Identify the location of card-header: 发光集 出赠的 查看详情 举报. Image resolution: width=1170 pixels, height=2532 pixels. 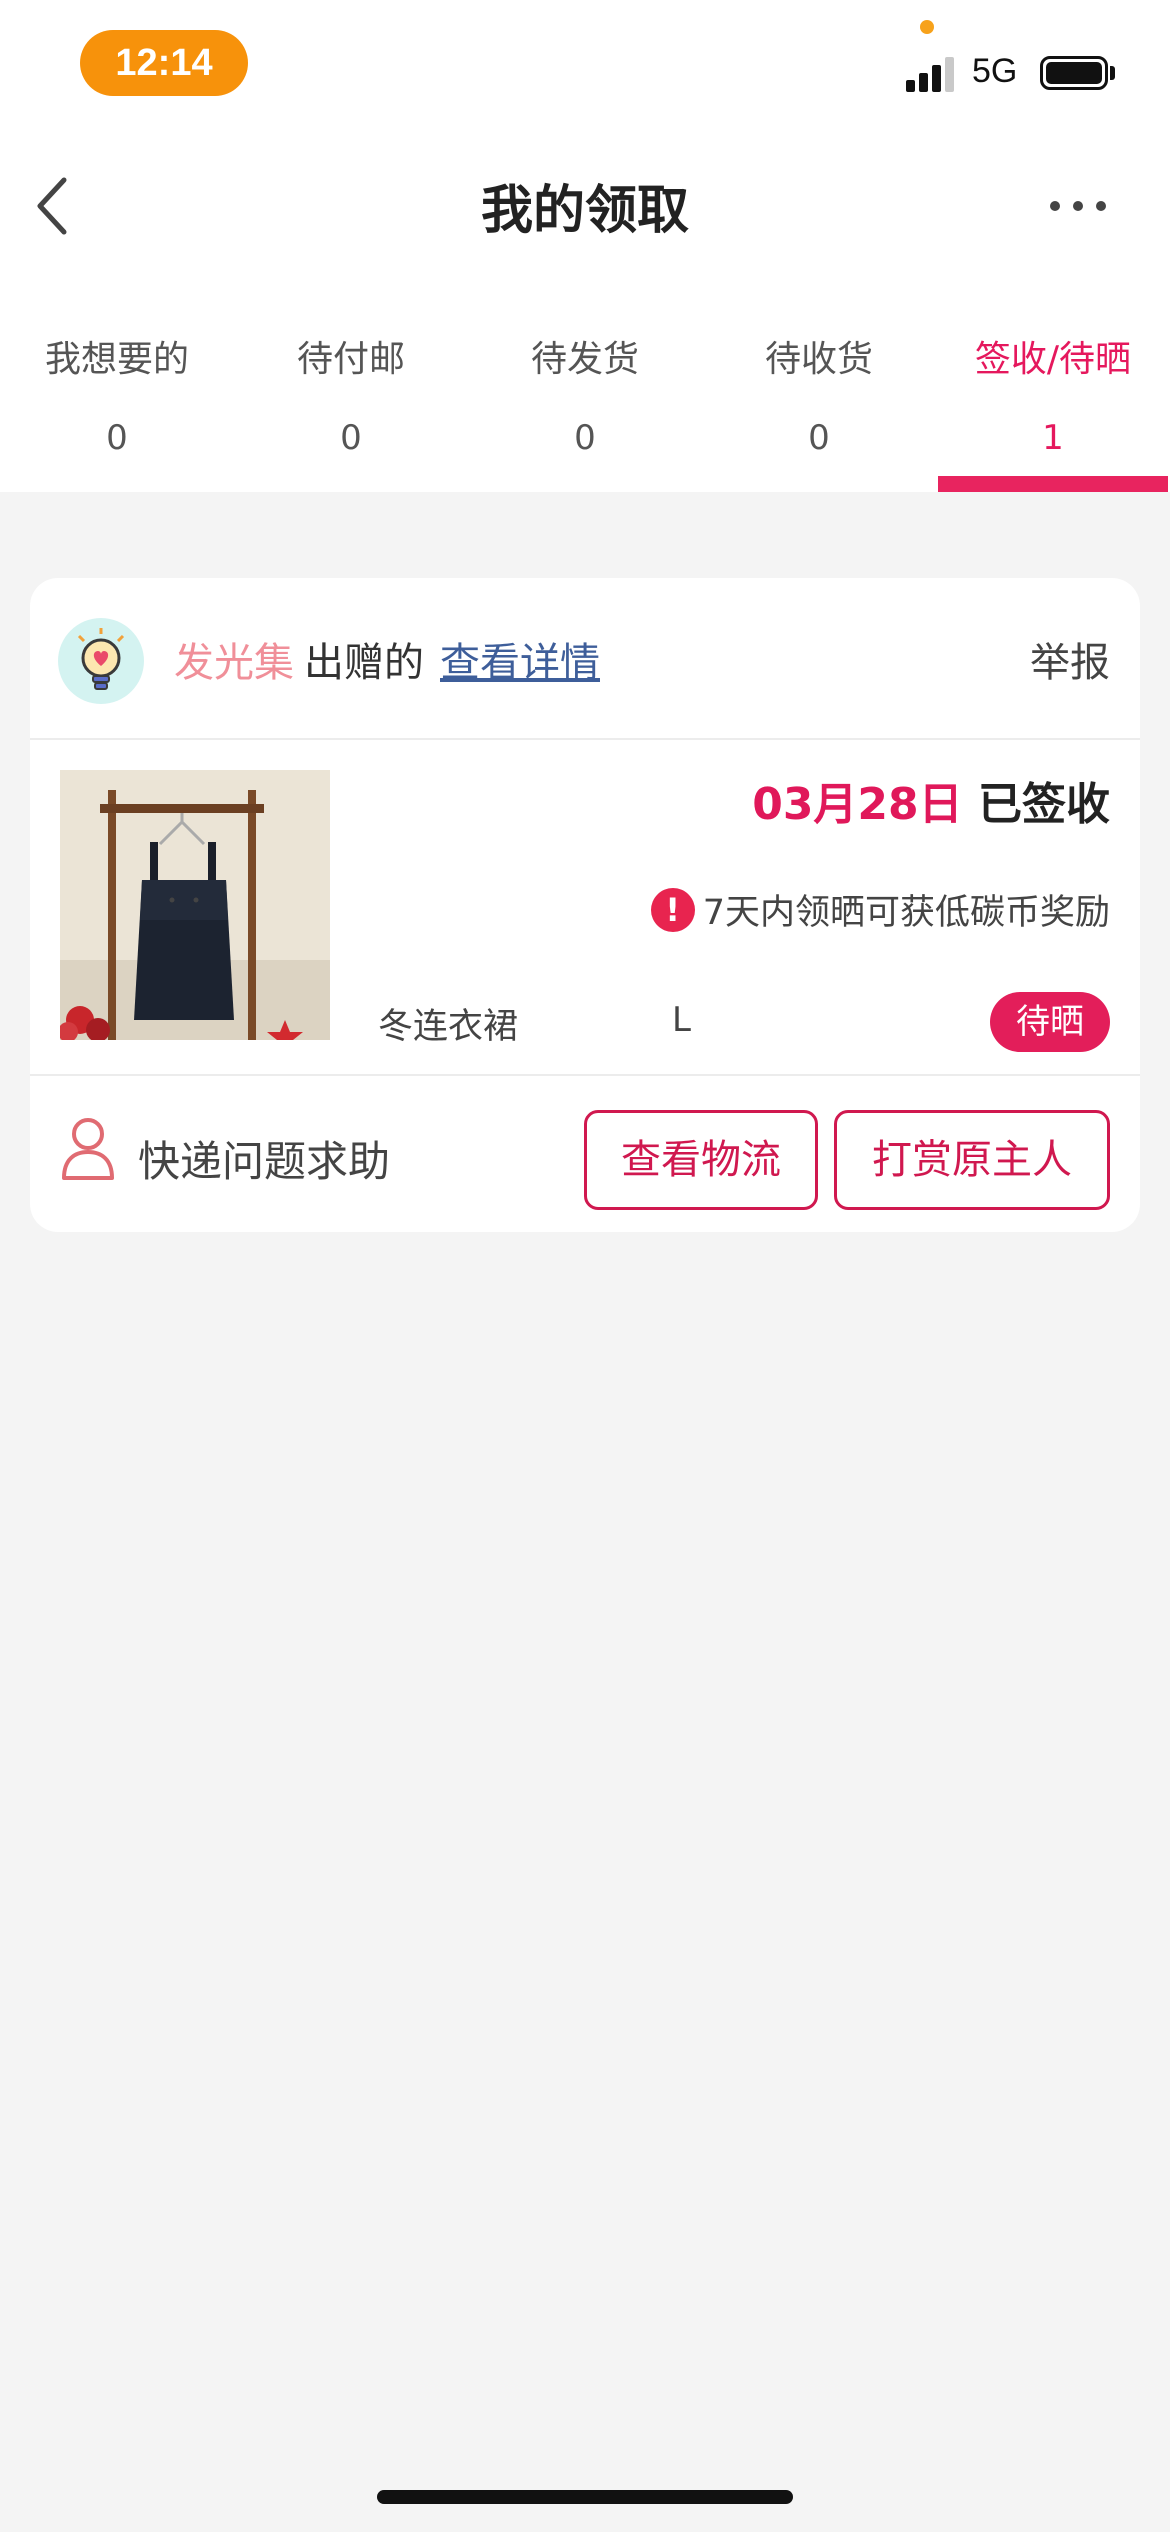
(585, 659).